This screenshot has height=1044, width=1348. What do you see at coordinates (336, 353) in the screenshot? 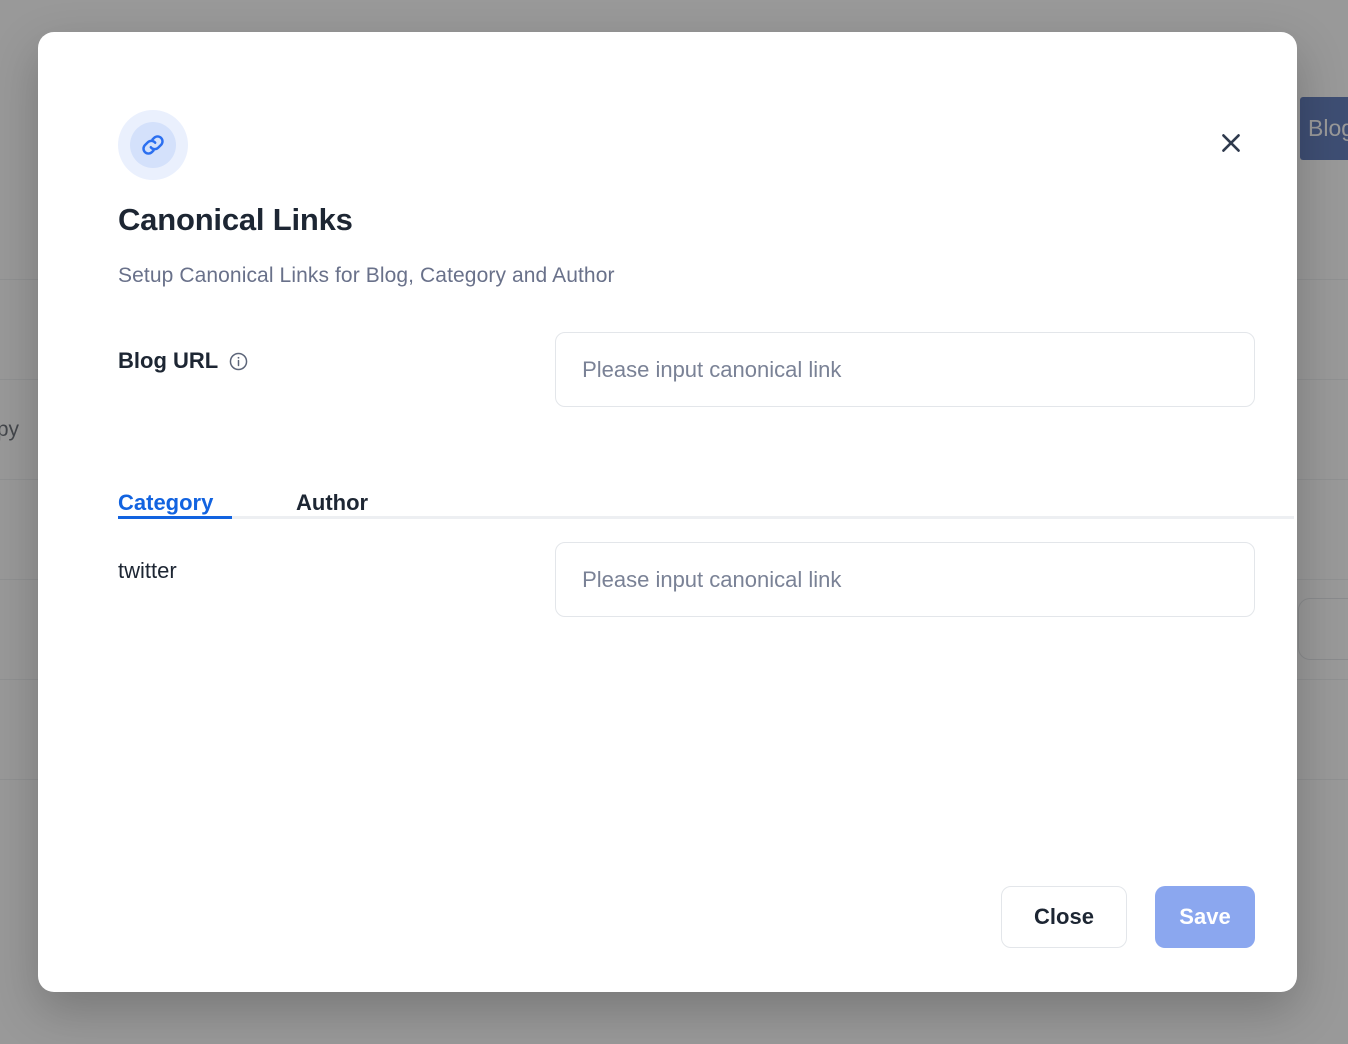
I see `blog-url-label-group: Blog URL` at bounding box center [336, 353].